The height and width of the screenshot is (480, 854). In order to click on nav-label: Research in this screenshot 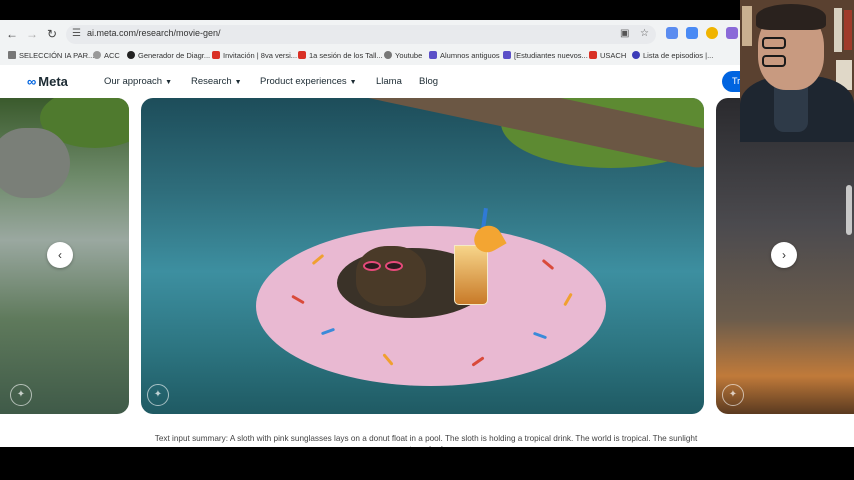, I will do `click(211, 81)`.